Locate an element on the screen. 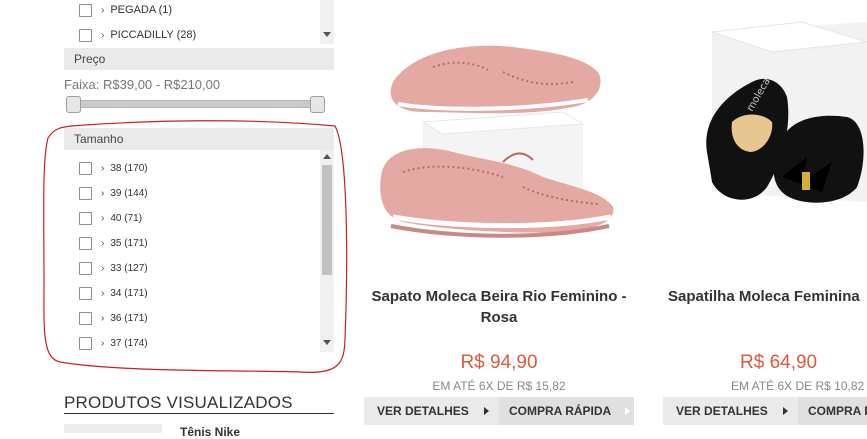  product-price: R$ 94,90 is located at coordinates (499, 362).